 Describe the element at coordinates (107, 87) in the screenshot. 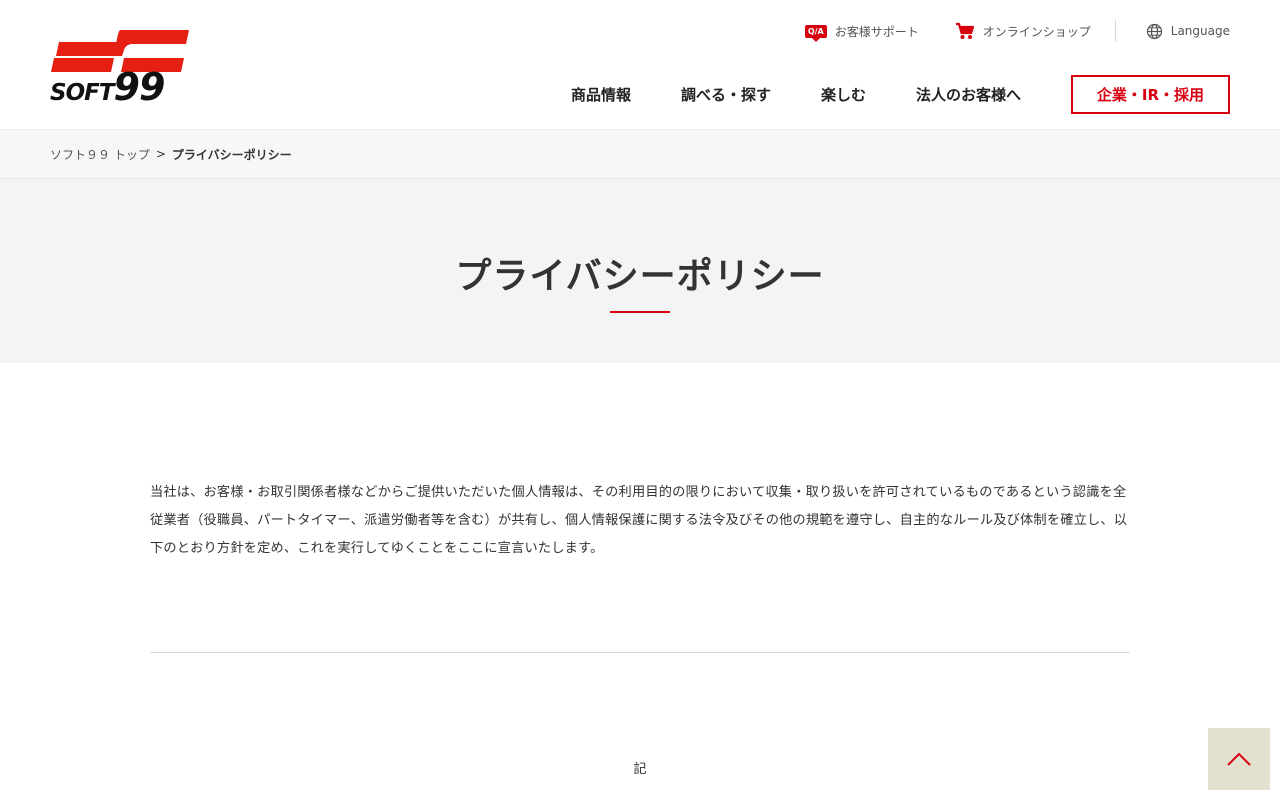

I see `logo-wordmark: SOFT99` at that location.